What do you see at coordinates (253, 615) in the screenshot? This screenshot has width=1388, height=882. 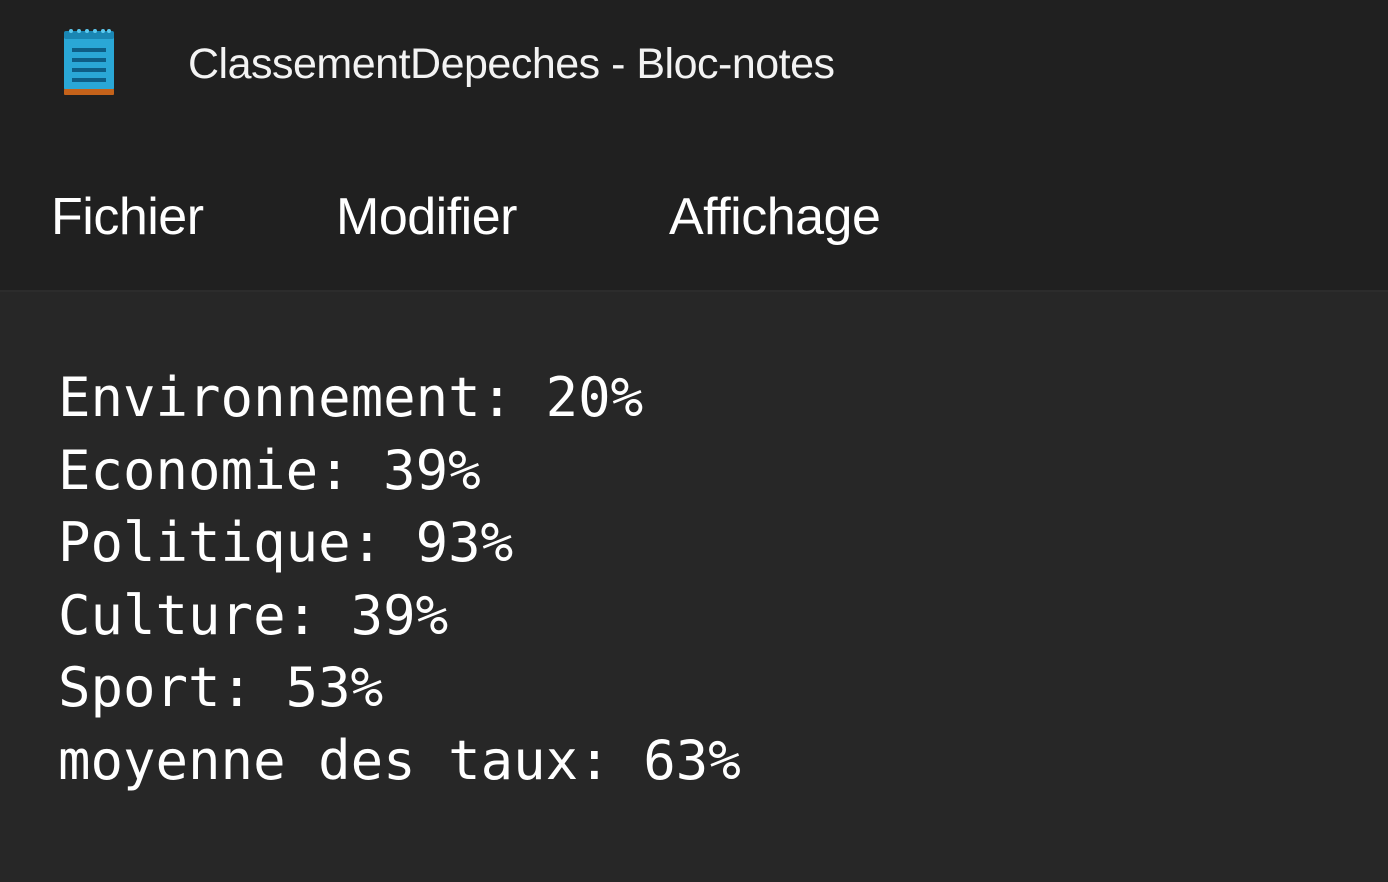 I see `text-line: Culture: 39%` at bounding box center [253, 615].